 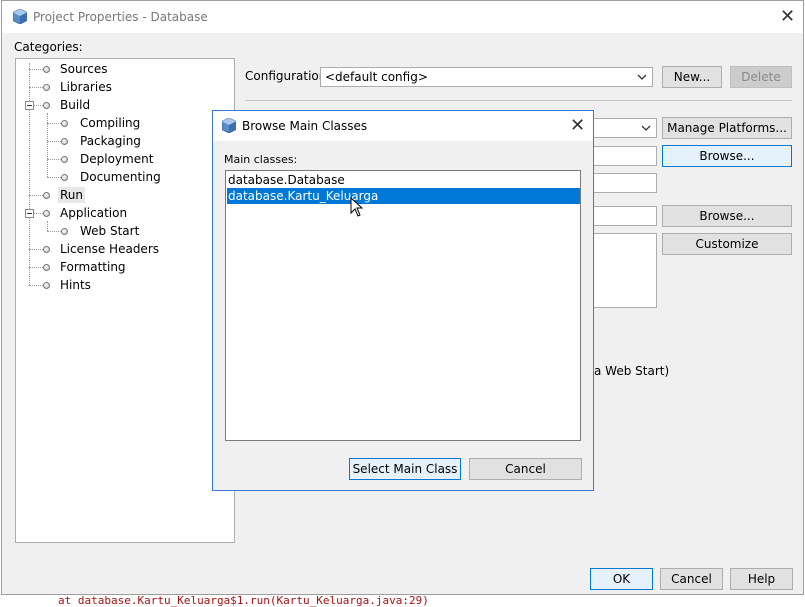 I want to click on list-item: database.Kartu_Keluarga, so click(x=403, y=196).